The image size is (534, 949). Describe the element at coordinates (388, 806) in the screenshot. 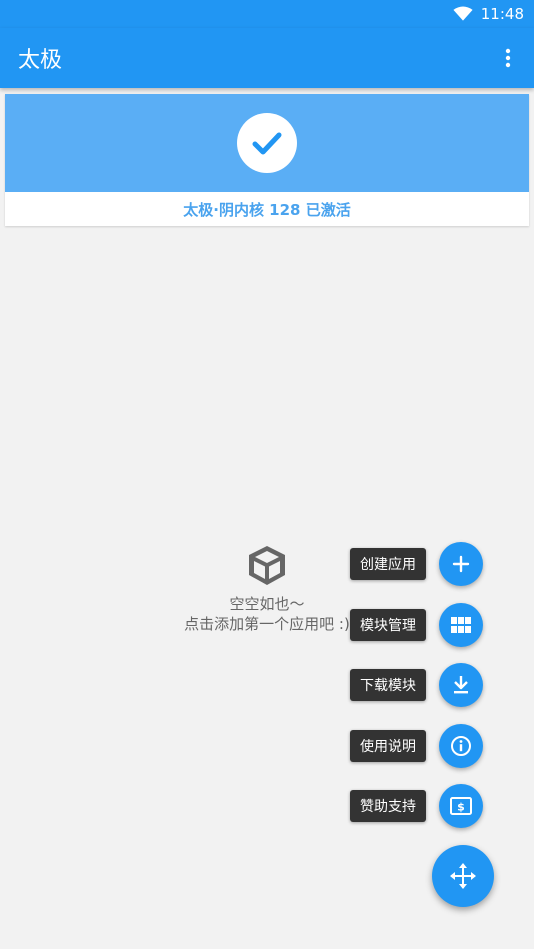

I see `fab-label-sponsor: 赞助支持` at that location.